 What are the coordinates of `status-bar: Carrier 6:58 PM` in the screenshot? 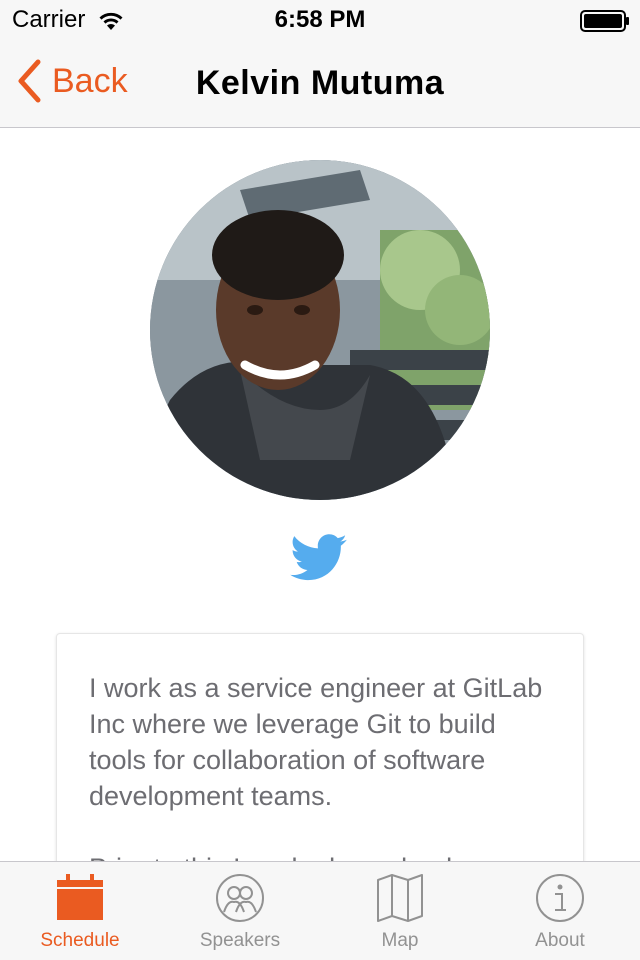 It's located at (320, 20).